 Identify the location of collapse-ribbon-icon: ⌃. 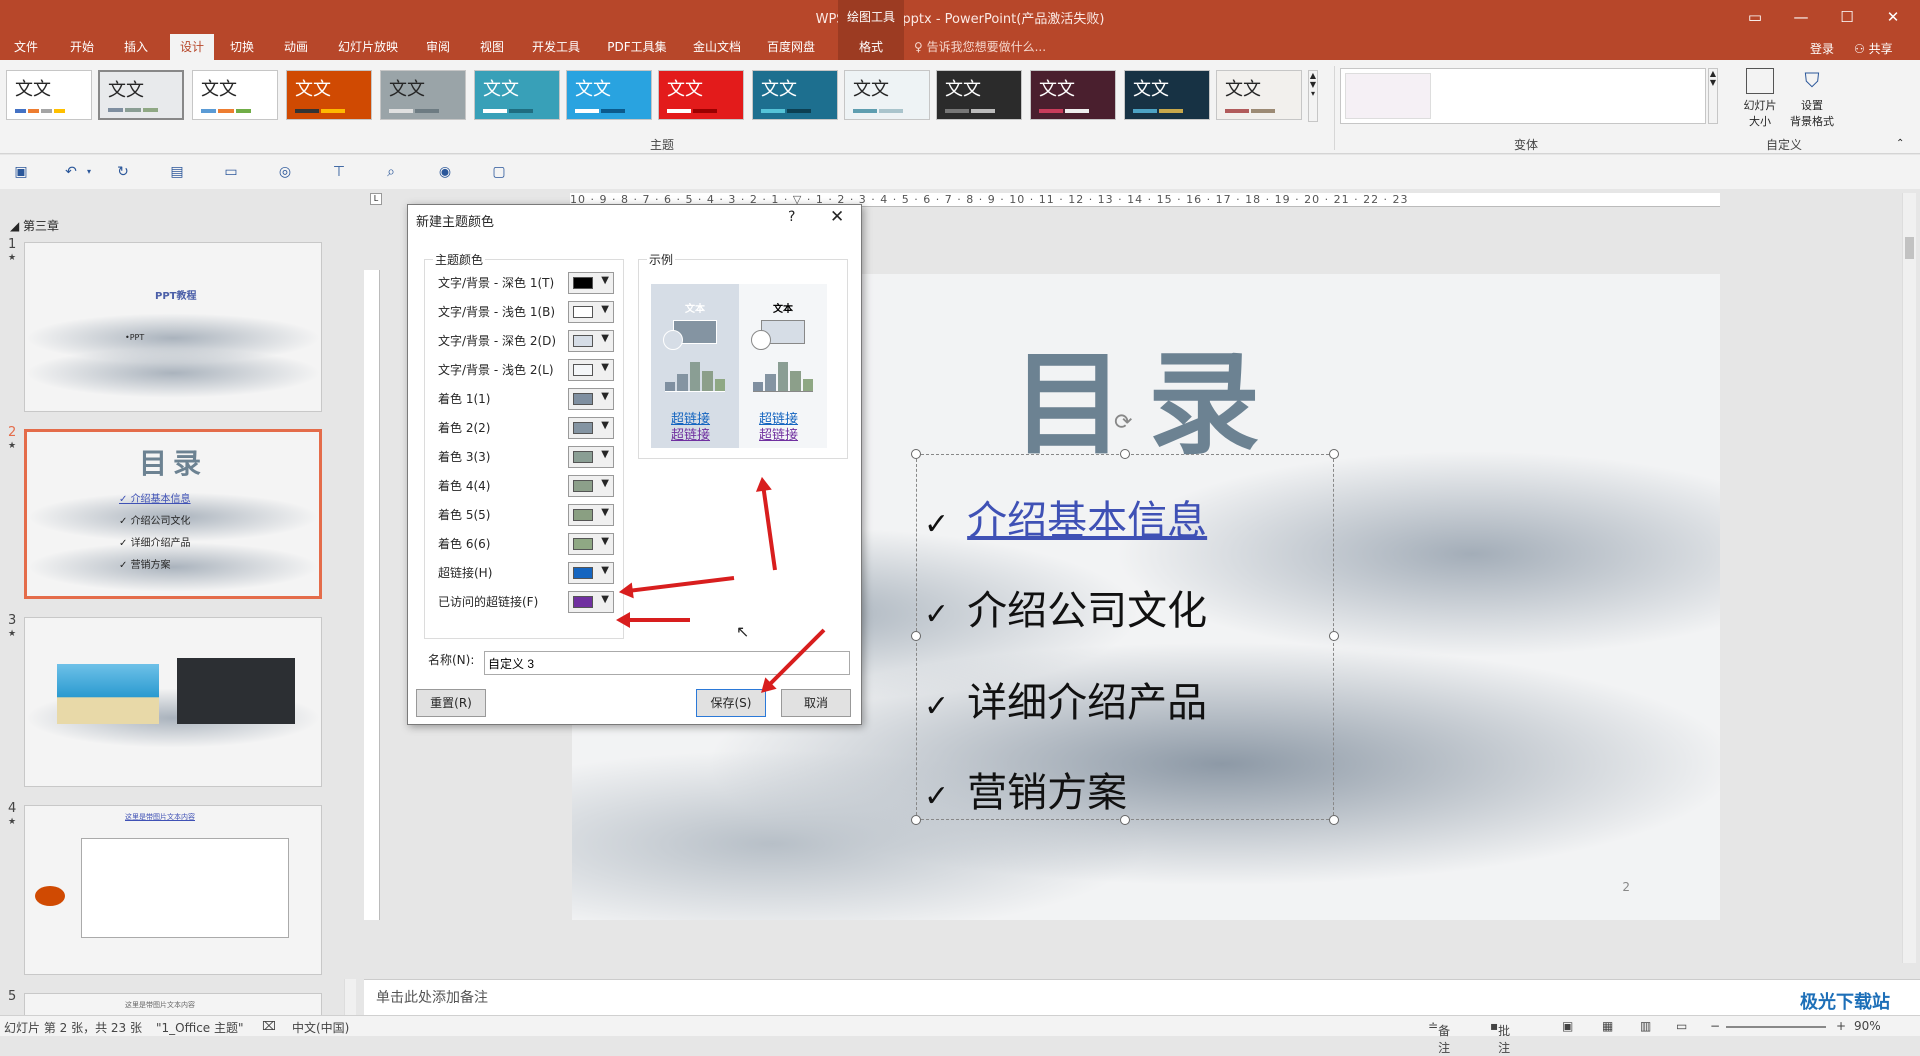
(1900, 143).